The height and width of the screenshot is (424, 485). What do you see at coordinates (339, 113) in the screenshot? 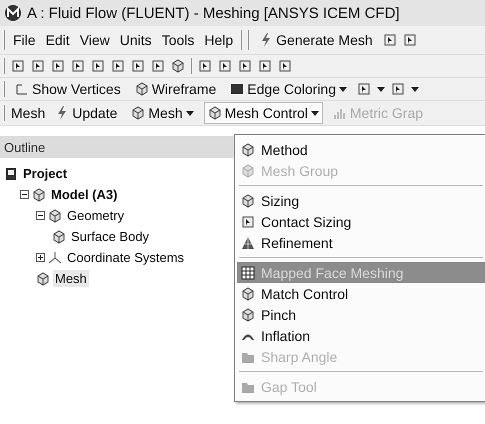
I see `bars-icon` at bounding box center [339, 113].